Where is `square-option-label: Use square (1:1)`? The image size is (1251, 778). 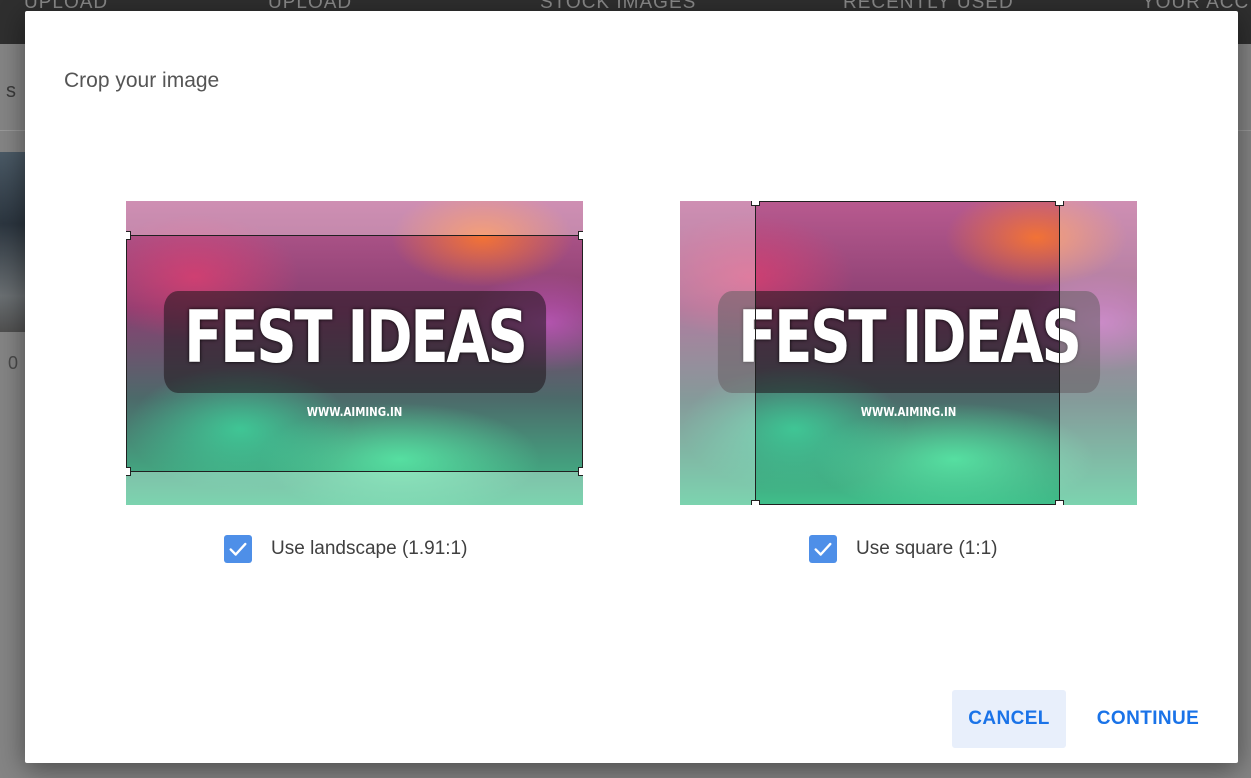 square-option-label: Use square (1:1) is located at coordinates (927, 548).